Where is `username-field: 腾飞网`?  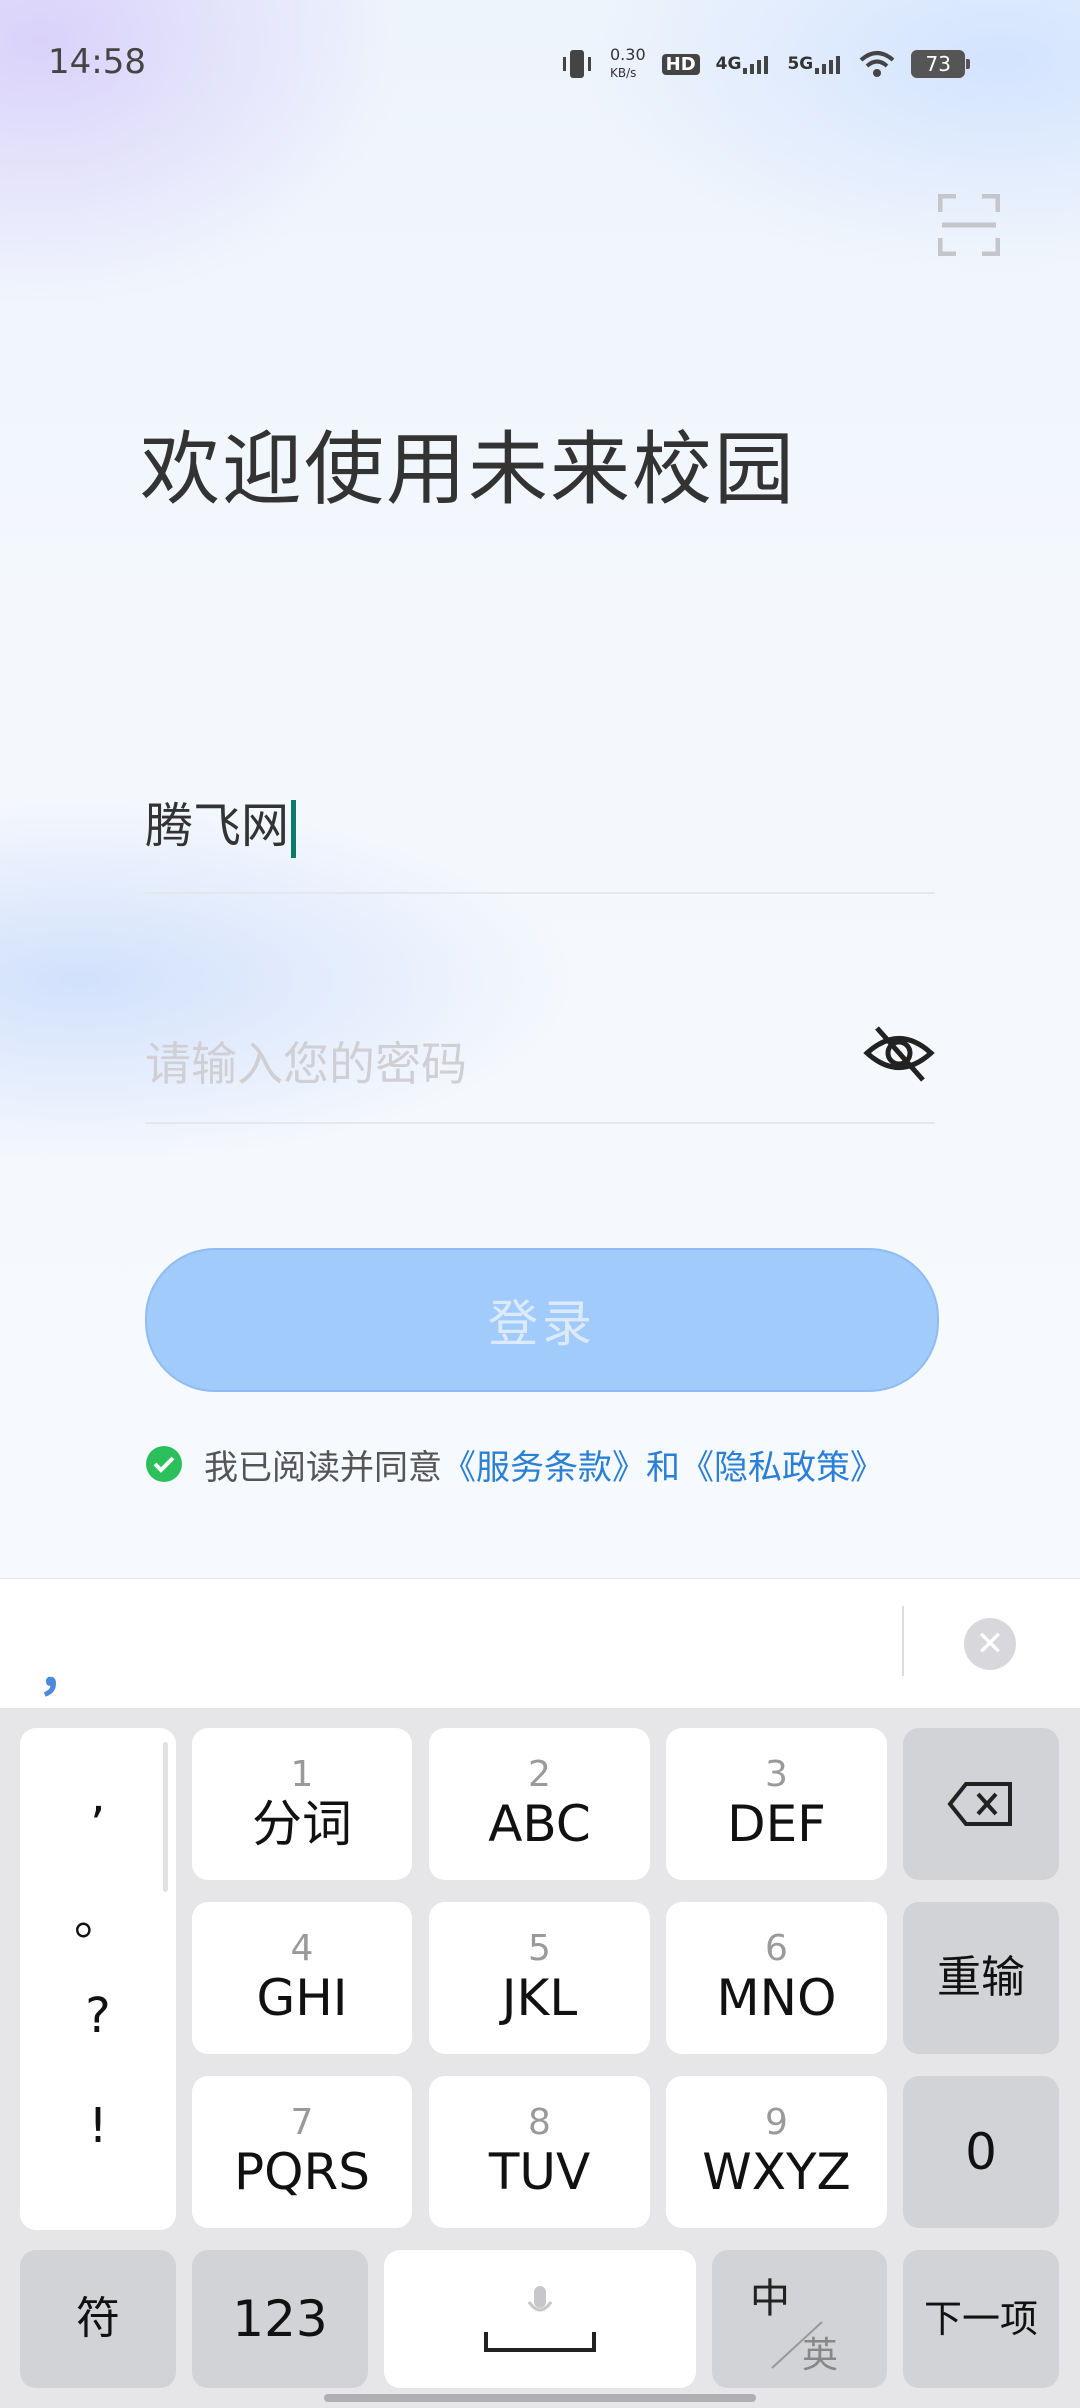
username-field: 腾飞网 is located at coordinates (540, 841).